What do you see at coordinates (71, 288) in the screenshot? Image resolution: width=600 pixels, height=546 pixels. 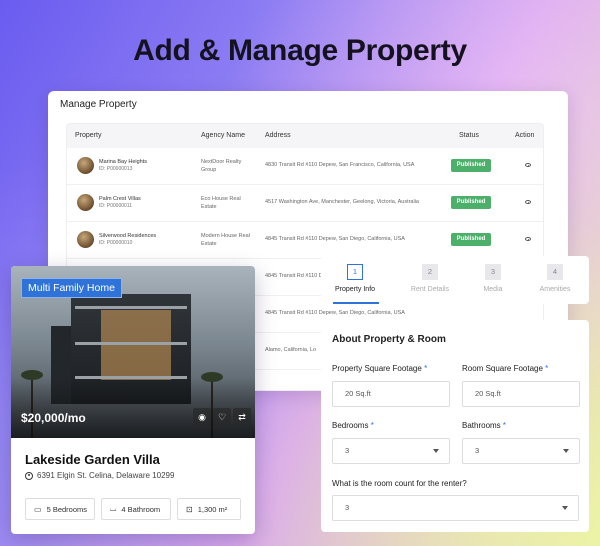 I see `category-tag: Multi Family Home` at bounding box center [71, 288].